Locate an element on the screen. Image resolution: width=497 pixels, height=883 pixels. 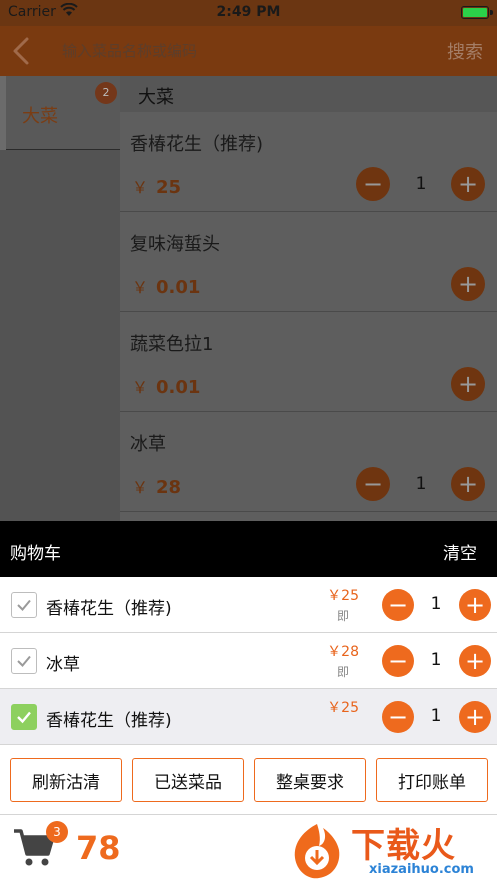
back-icon is located at coordinates (23, 51).